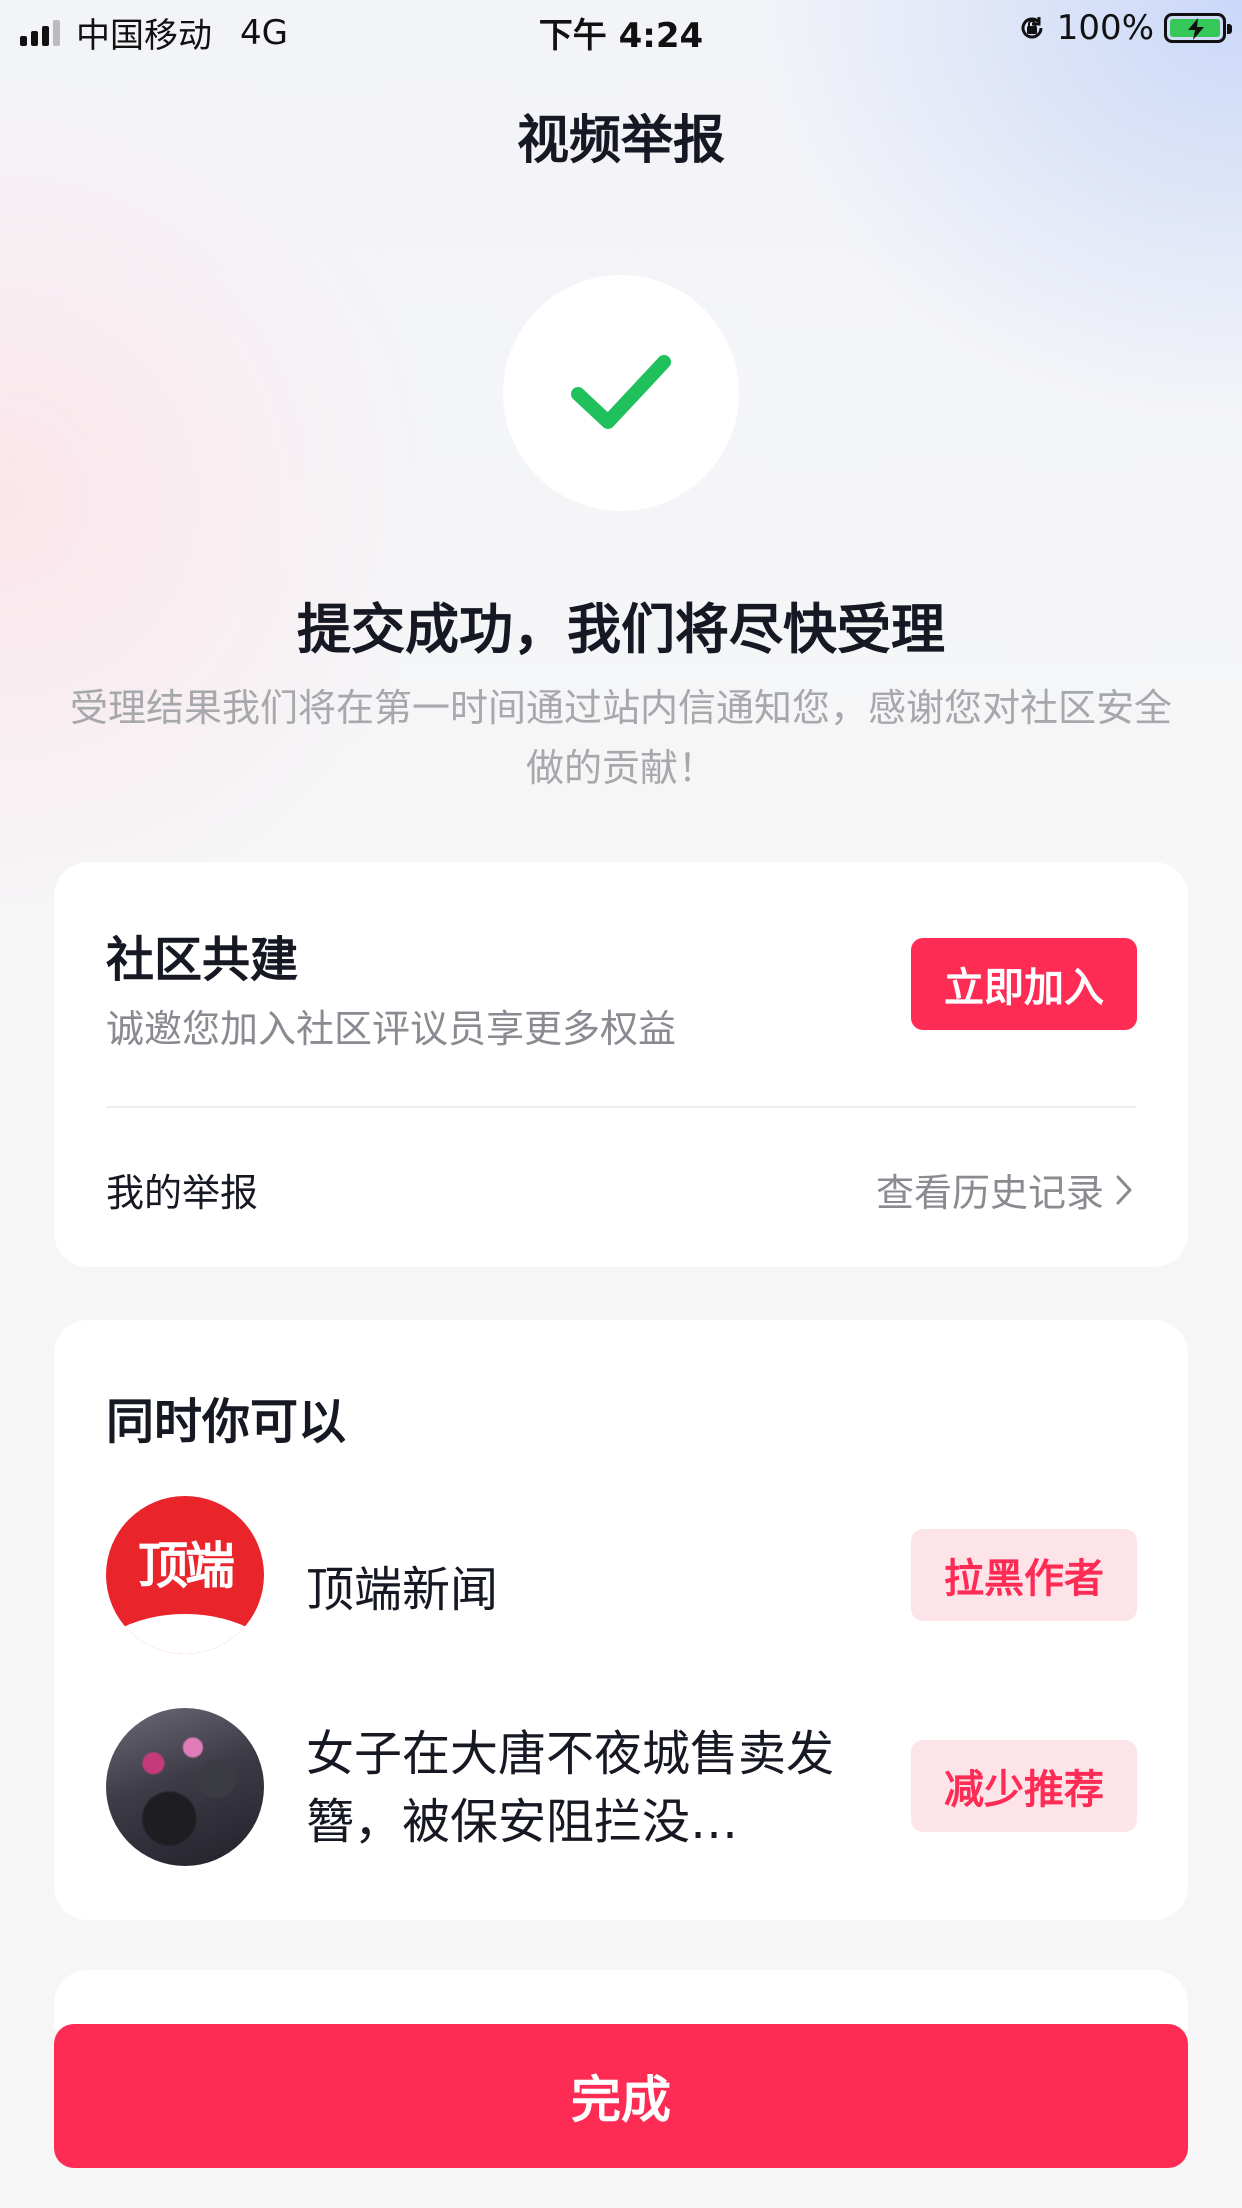  I want to click on author-logo-text: 顶端, so click(186, 1566).